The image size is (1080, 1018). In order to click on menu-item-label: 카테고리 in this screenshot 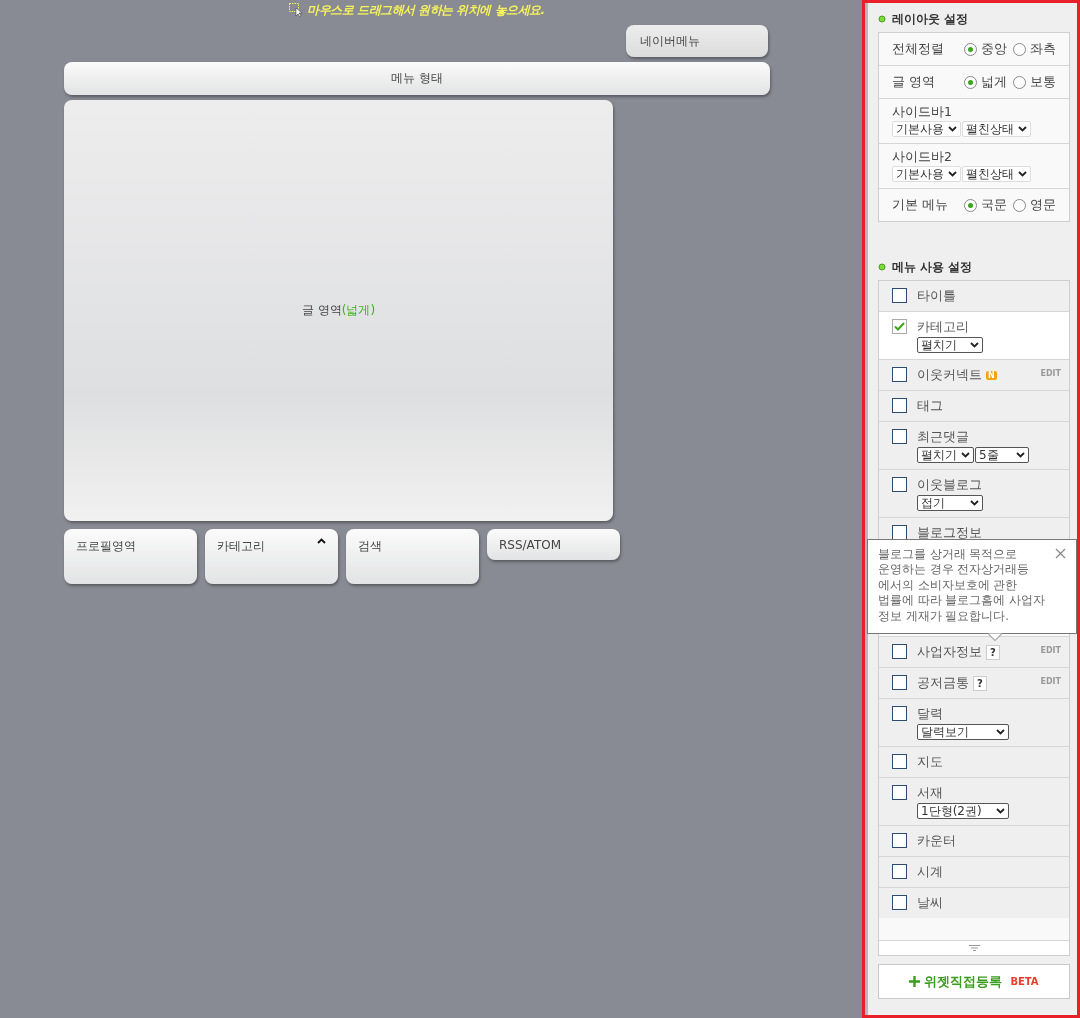, I will do `click(943, 327)`.